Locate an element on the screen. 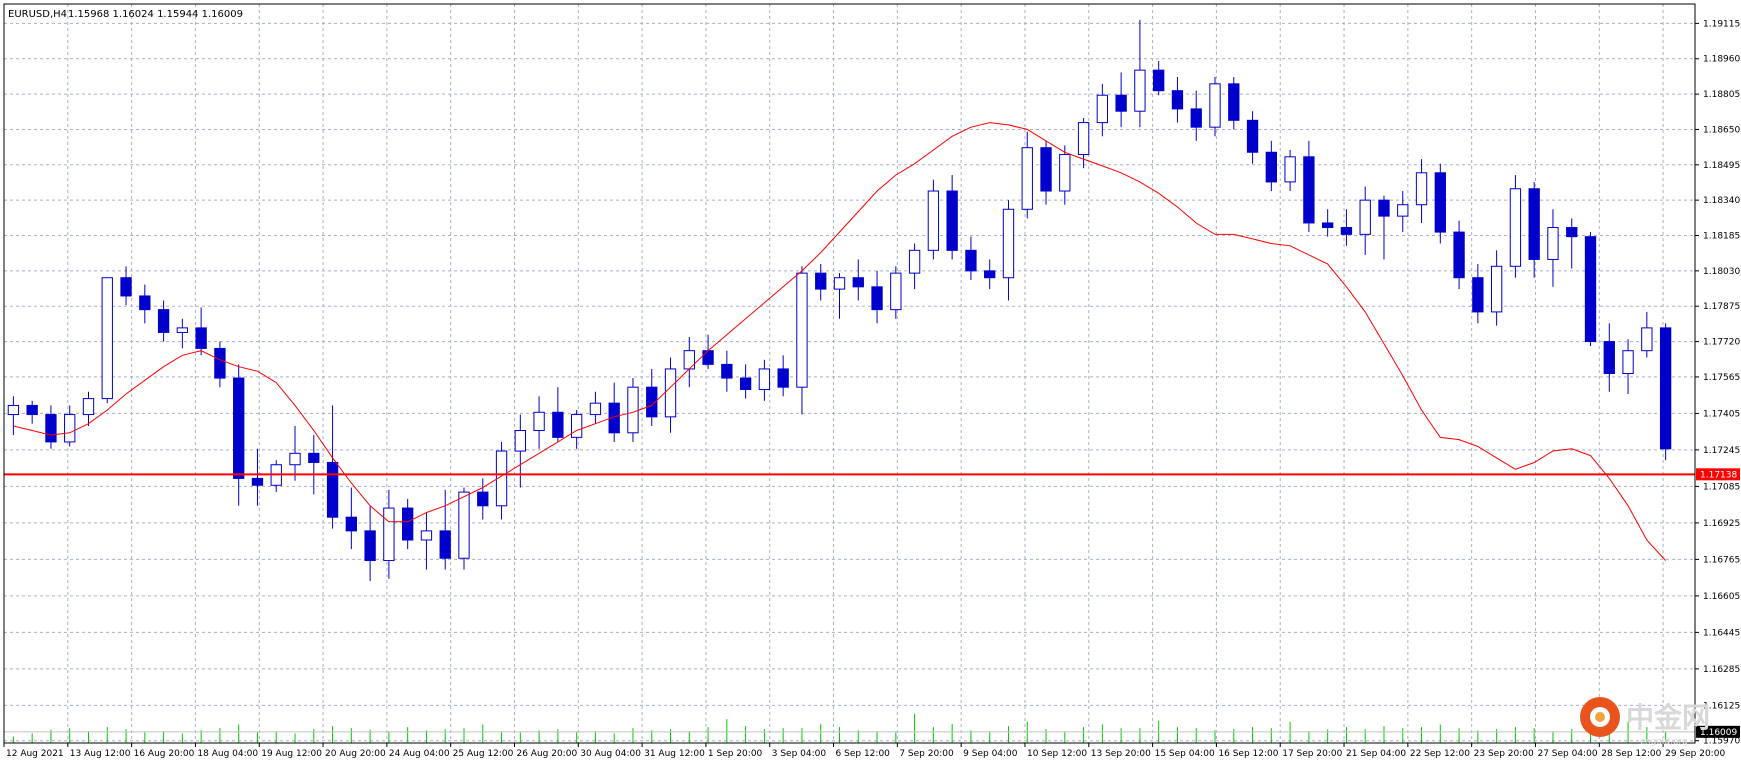  time-tick-label: 30 Aug 04:00 is located at coordinates (610, 754).